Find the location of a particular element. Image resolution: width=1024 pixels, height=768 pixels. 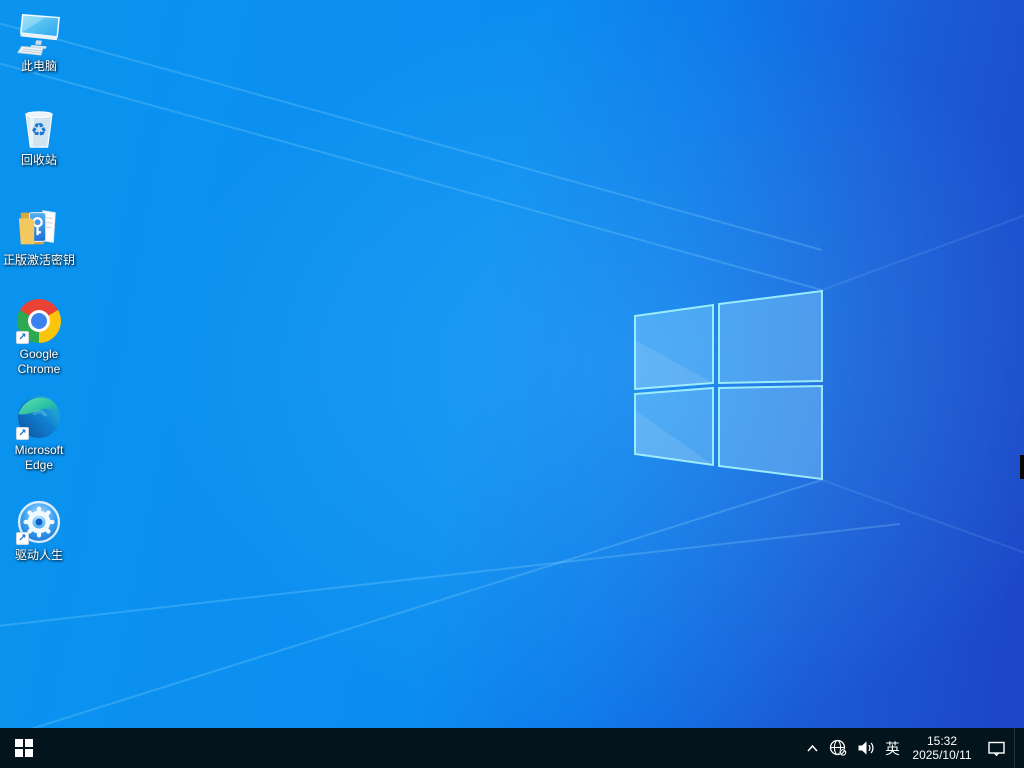

windows-start-icon is located at coordinates (24, 748).